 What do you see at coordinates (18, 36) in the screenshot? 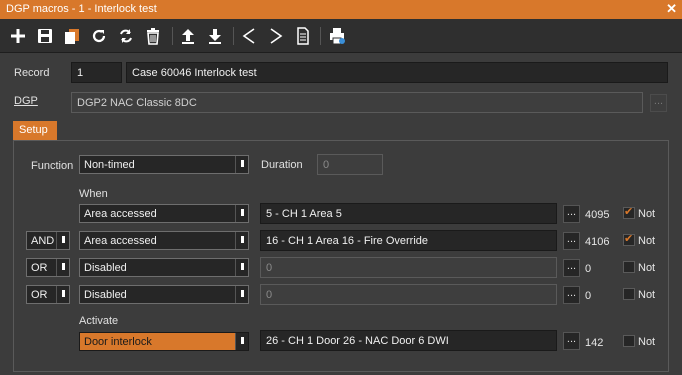
I see `add-icon` at bounding box center [18, 36].